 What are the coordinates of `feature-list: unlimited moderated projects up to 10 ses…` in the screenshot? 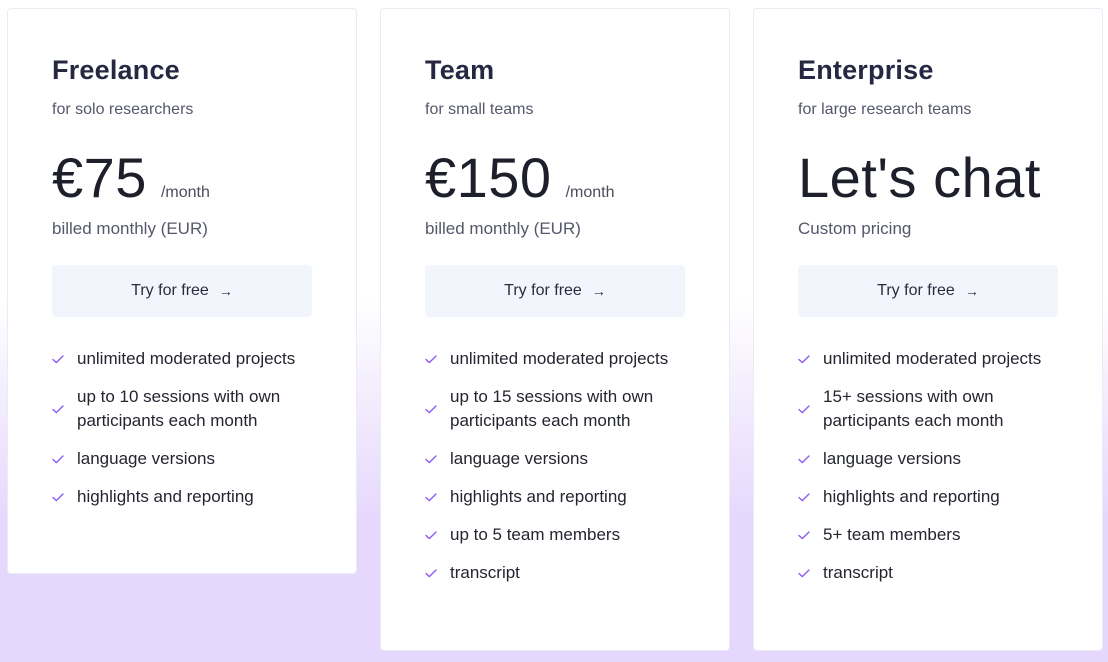 It's located at (187, 435).